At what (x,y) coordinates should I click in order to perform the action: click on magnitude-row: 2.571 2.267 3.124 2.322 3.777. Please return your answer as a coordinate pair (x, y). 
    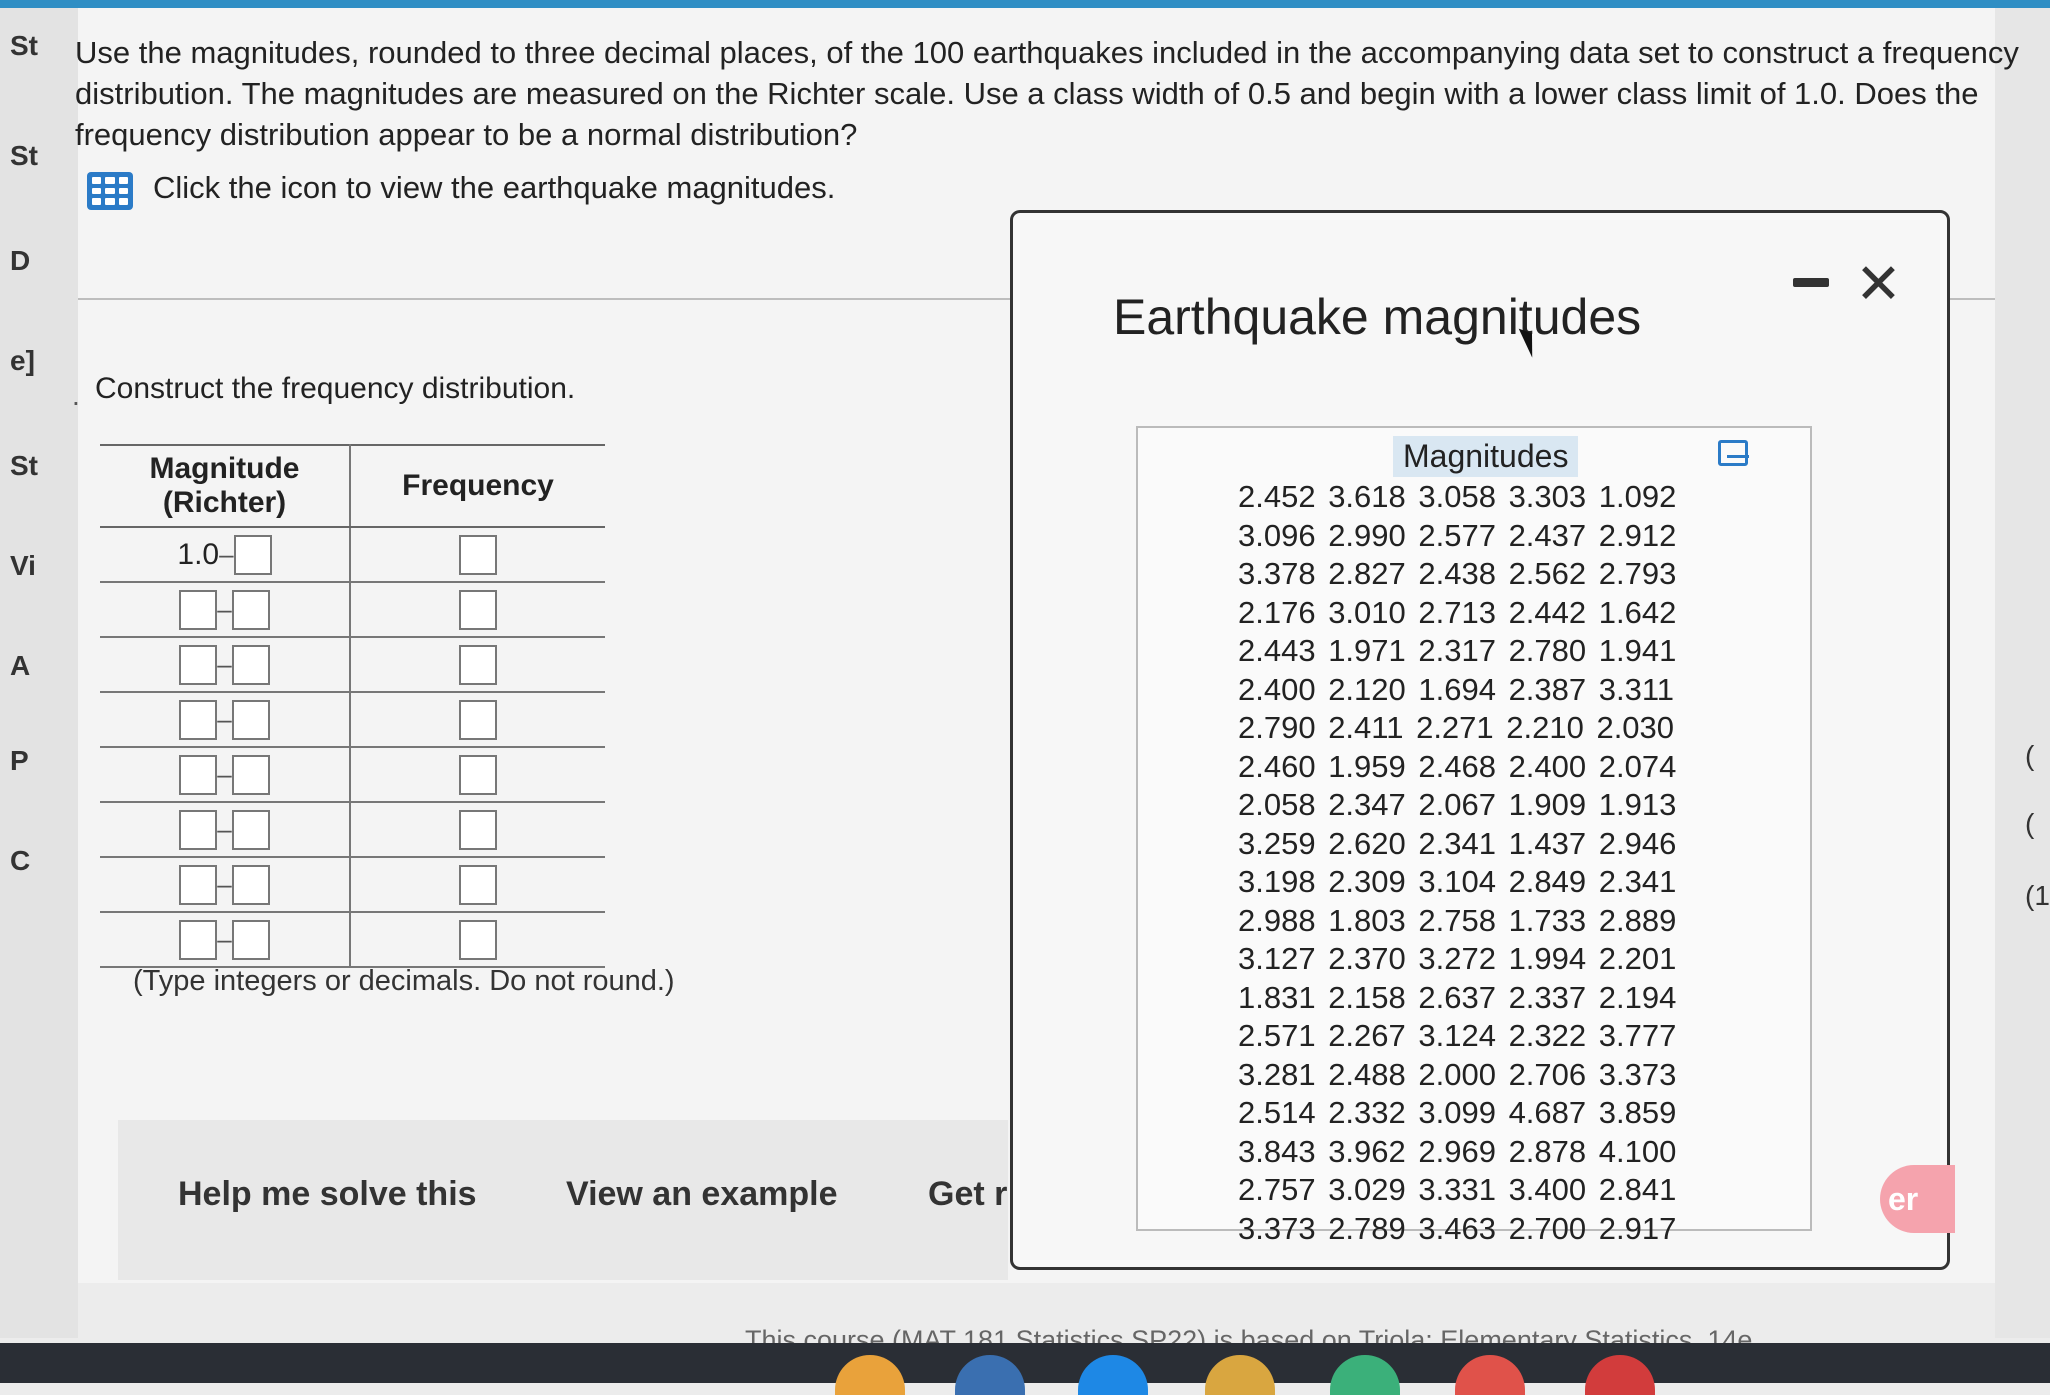
    Looking at the image, I should click on (1457, 1035).